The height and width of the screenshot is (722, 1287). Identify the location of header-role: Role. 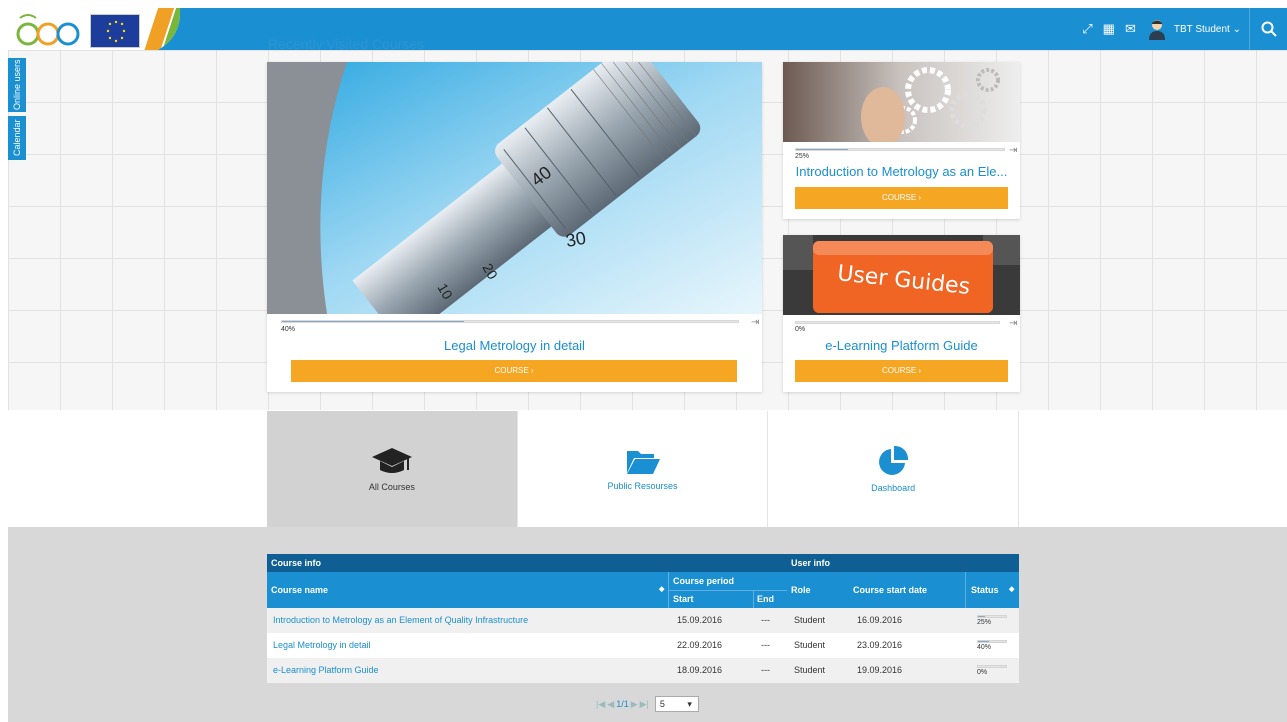
(801, 590).